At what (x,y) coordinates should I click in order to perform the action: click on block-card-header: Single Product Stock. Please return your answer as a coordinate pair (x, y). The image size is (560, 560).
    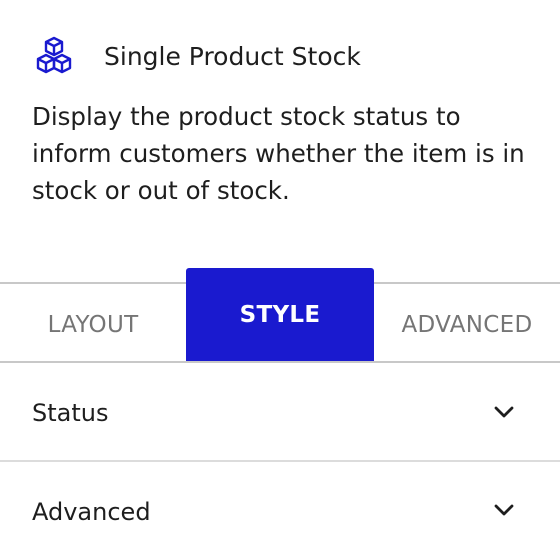
    Looking at the image, I should click on (196, 57).